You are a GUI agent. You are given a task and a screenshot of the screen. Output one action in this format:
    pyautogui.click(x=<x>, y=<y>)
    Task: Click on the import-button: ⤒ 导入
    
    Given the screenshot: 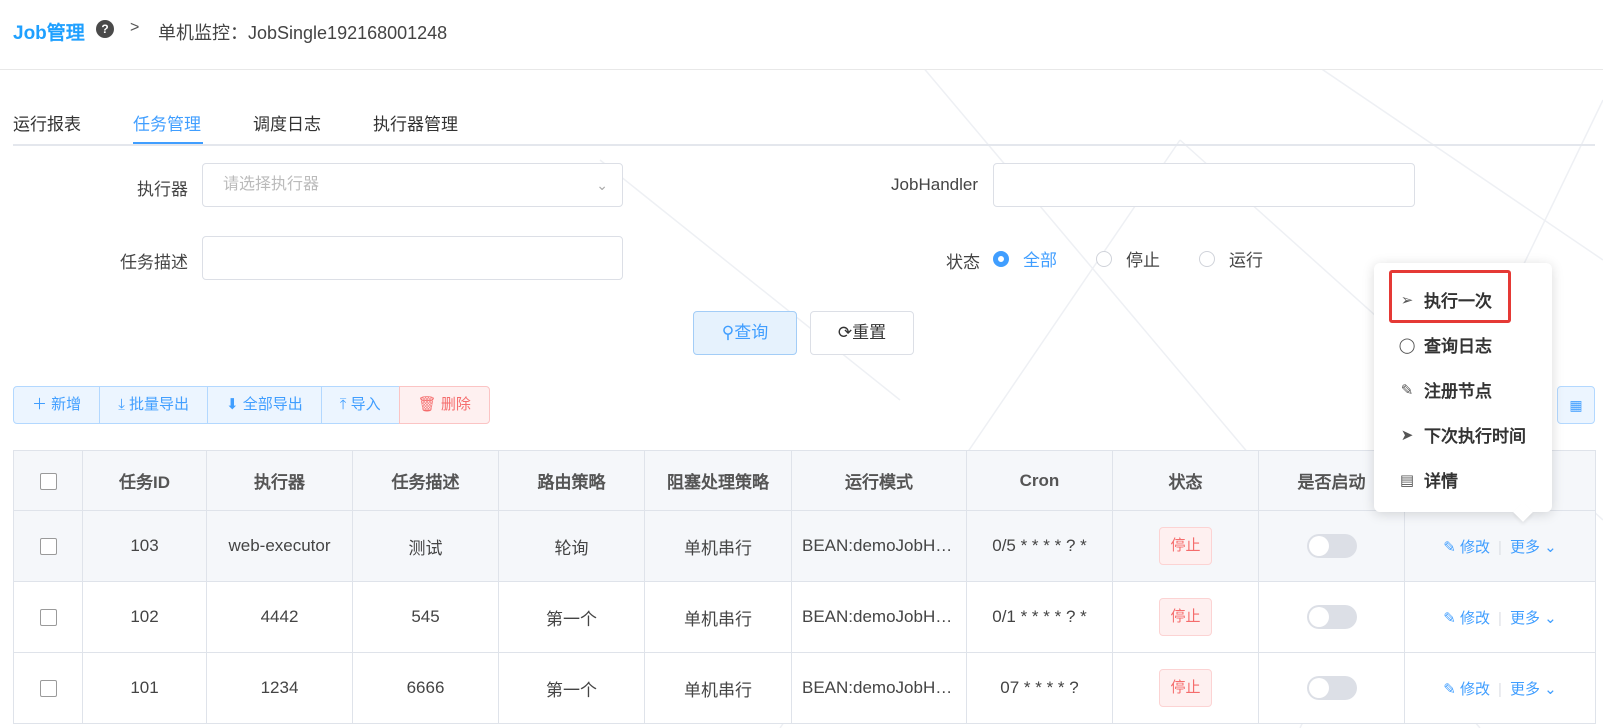 What is the action you would take?
    pyautogui.click(x=360, y=405)
    